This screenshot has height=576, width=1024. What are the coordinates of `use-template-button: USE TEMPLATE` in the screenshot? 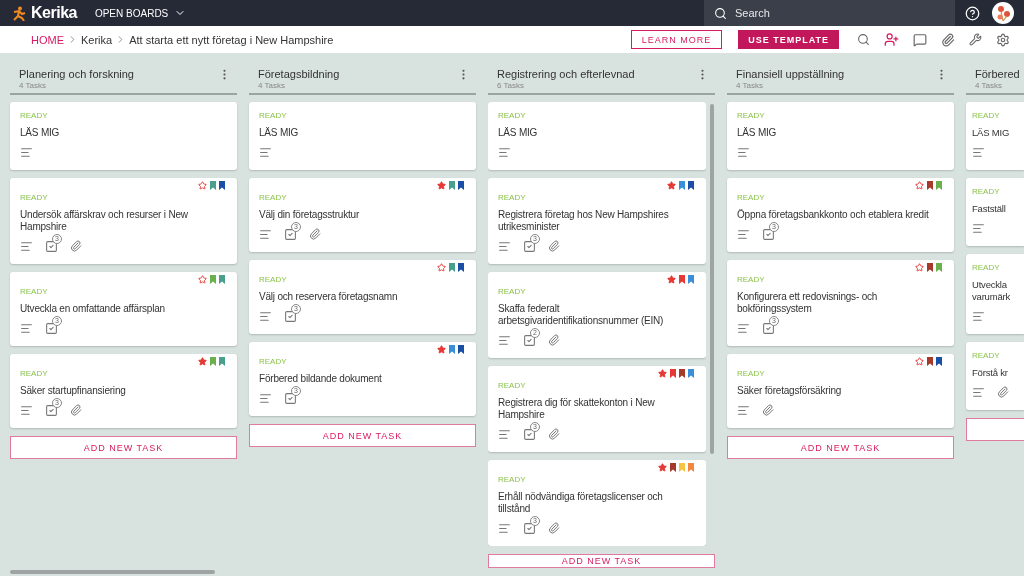 It's located at (788, 39).